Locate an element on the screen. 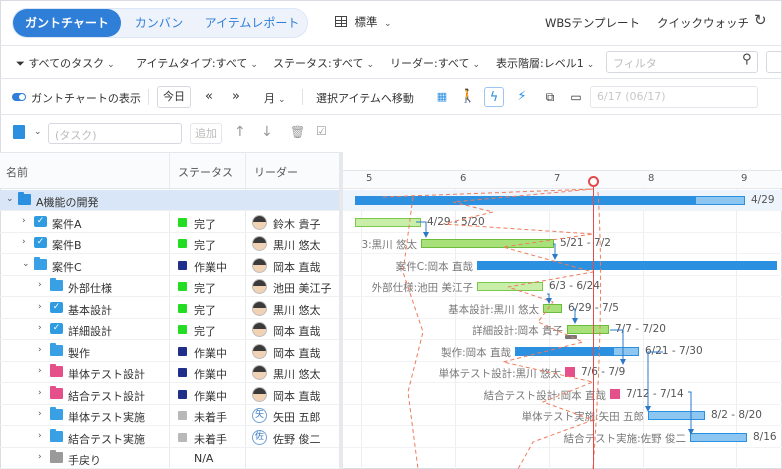 The width and height of the screenshot is (782, 469). all-tasks-label: すべてのタスク is located at coordinates (66, 63).